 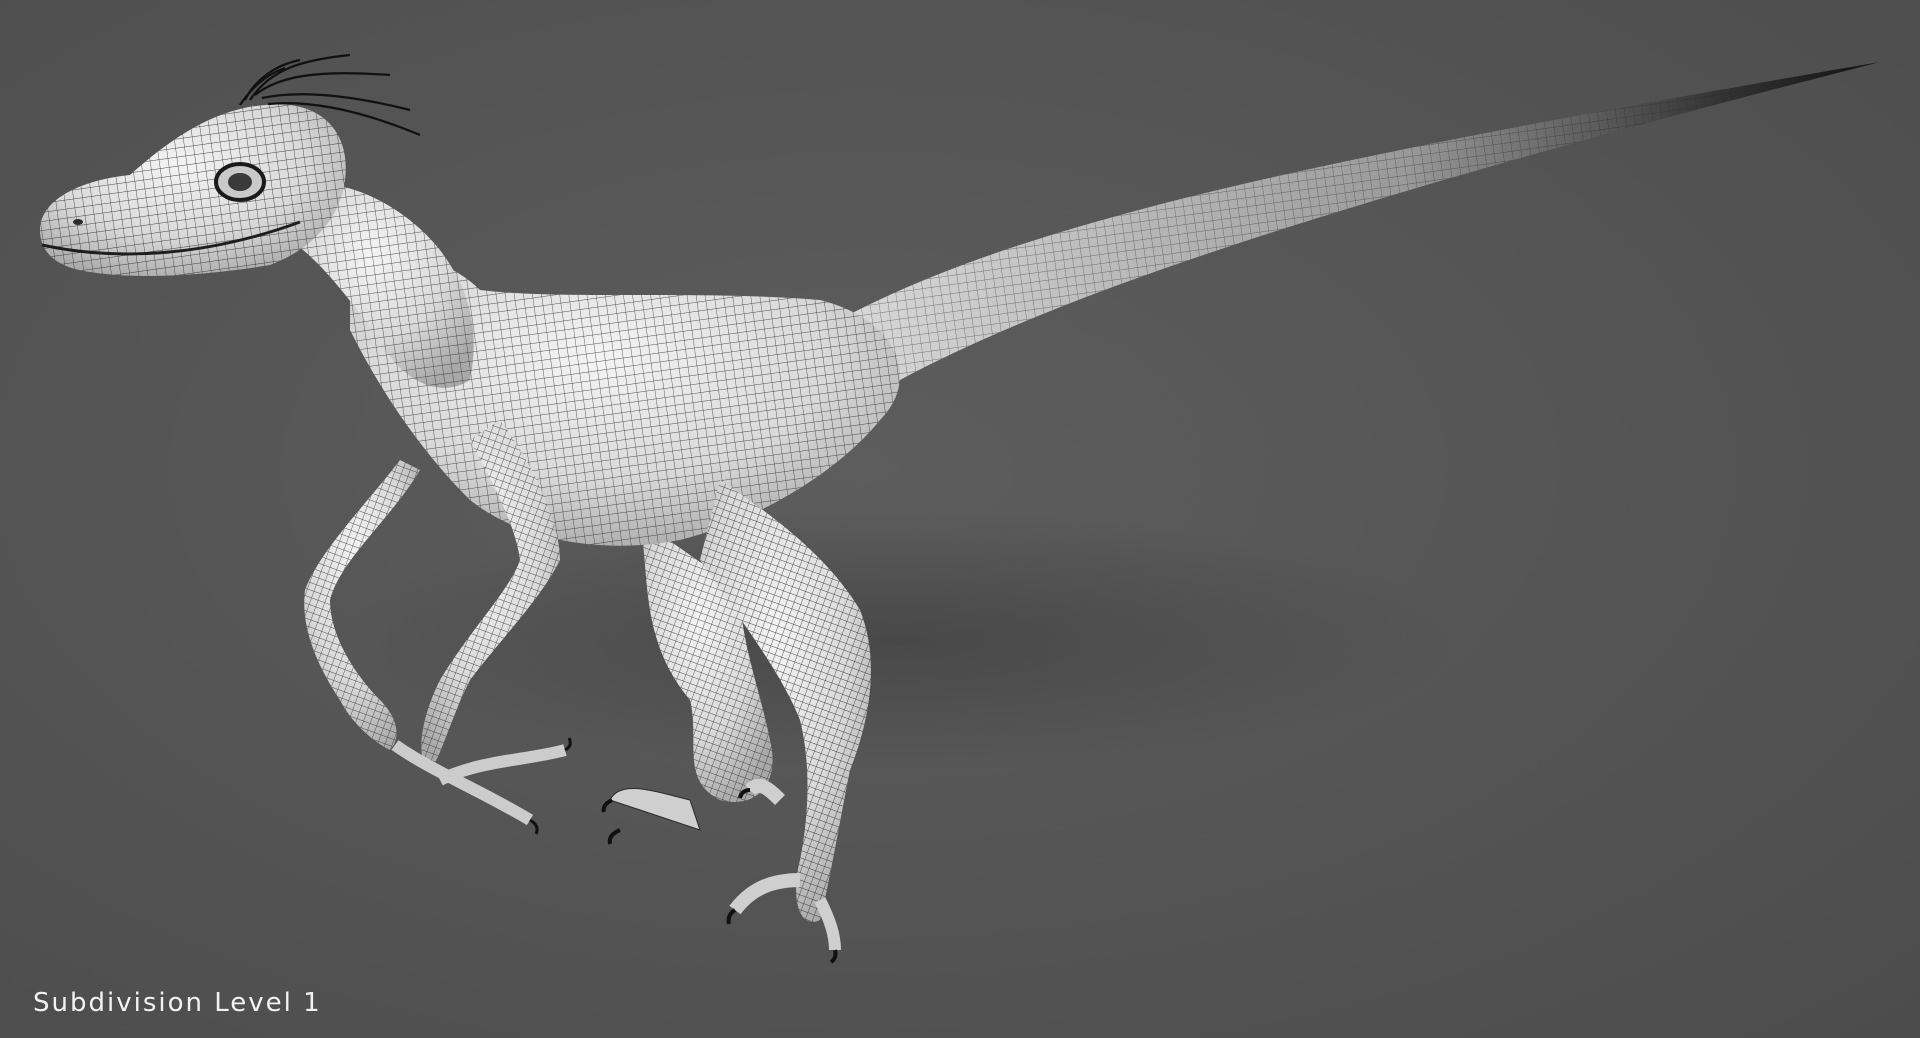 What do you see at coordinates (900, 640) in the screenshot?
I see `ground-shadow` at bounding box center [900, 640].